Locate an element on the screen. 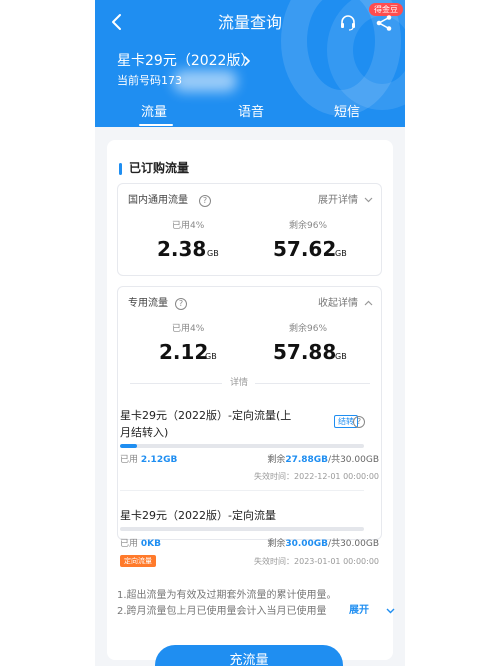  remain-amount: 剩余27.88GB/共30.00GB is located at coordinates (323, 460).